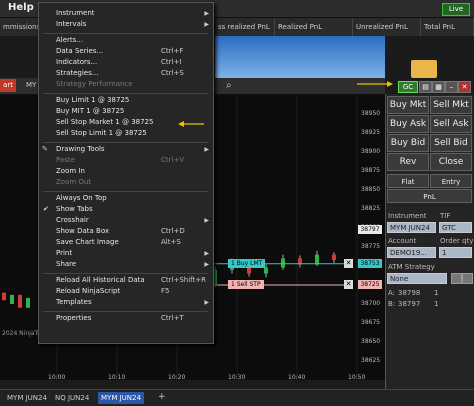 This screenshot has height=406, width=474. Describe the element at coordinates (162, 397) in the screenshot. I see `add-tab-icon: +` at that location.